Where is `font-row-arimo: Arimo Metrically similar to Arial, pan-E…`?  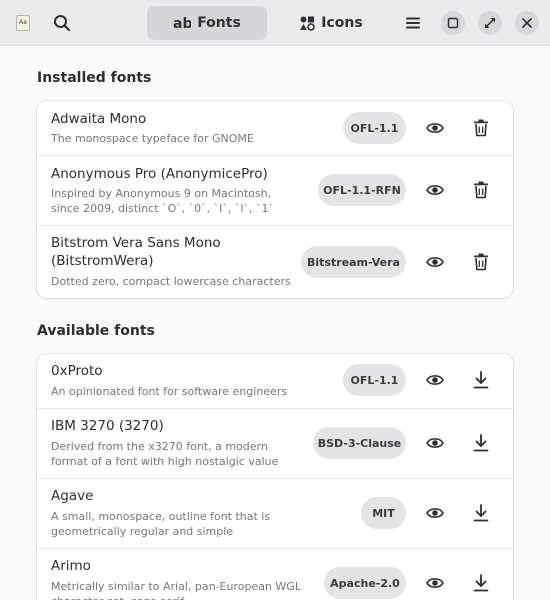 font-row-arimo: Arimo Metrically similar to Arial, pan-E… is located at coordinates (275, 574).